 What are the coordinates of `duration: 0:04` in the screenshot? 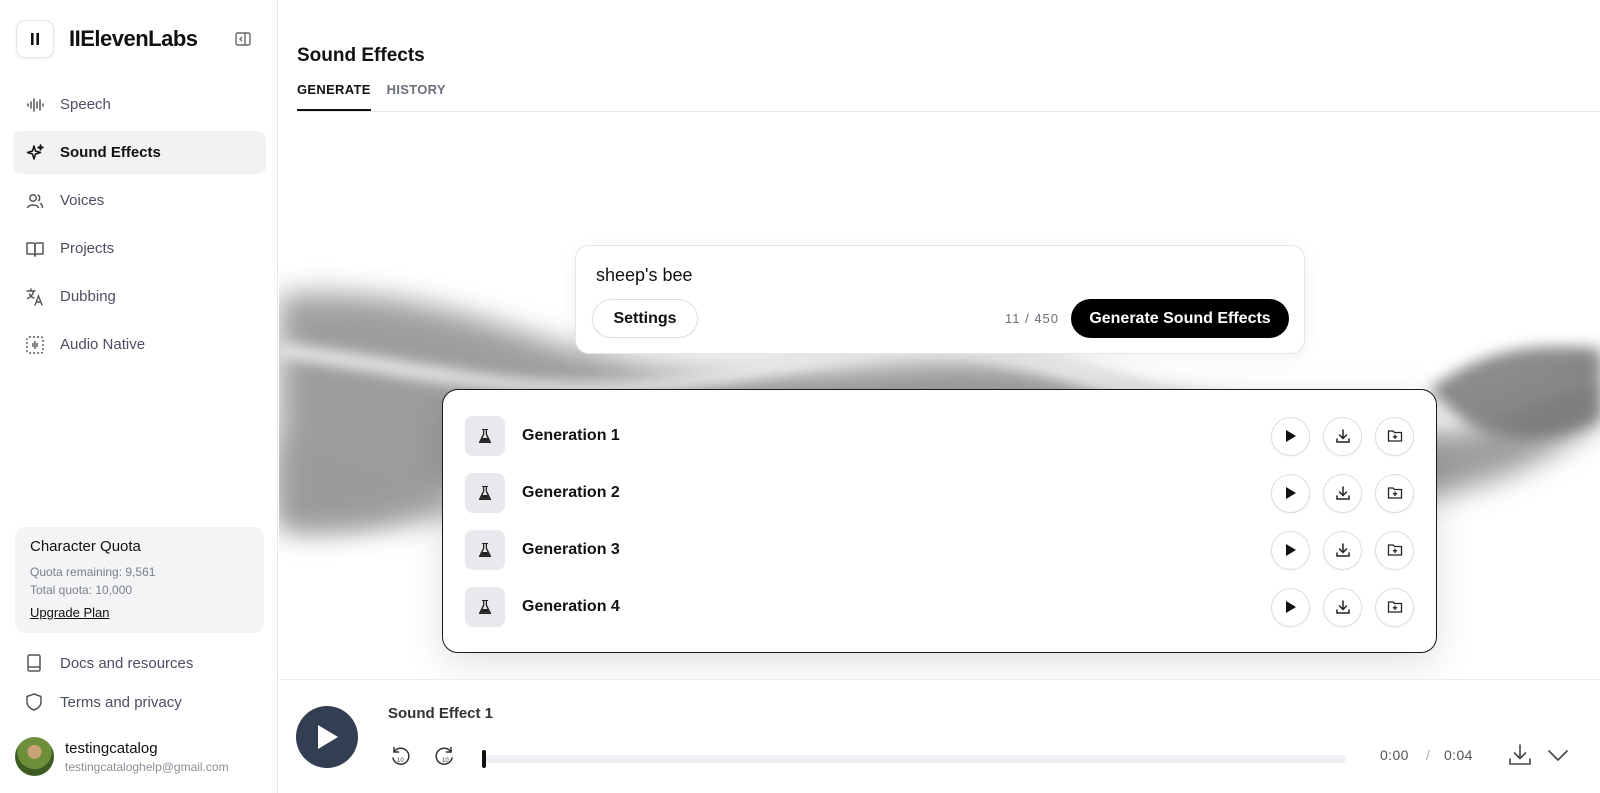 It's located at (1458, 755).